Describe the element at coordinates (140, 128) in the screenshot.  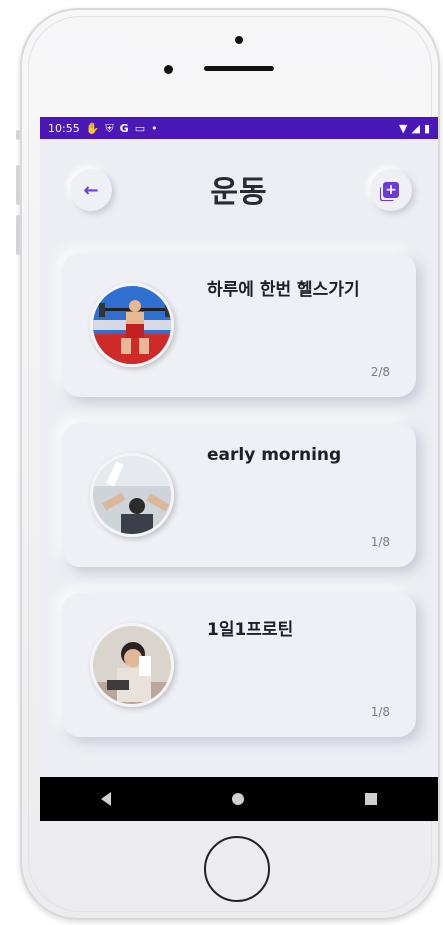
I see `card-icon: ▭` at that location.